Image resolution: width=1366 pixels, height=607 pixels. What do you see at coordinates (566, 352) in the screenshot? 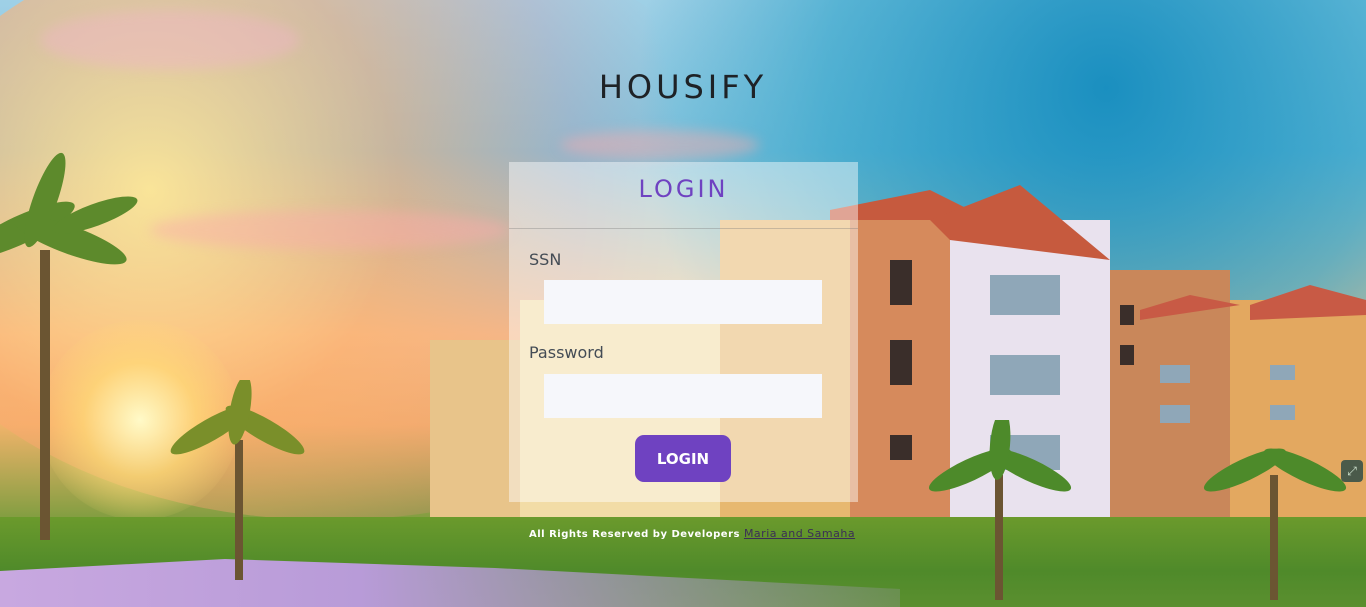
I see `password-label: Password` at bounding box center [566, 352].